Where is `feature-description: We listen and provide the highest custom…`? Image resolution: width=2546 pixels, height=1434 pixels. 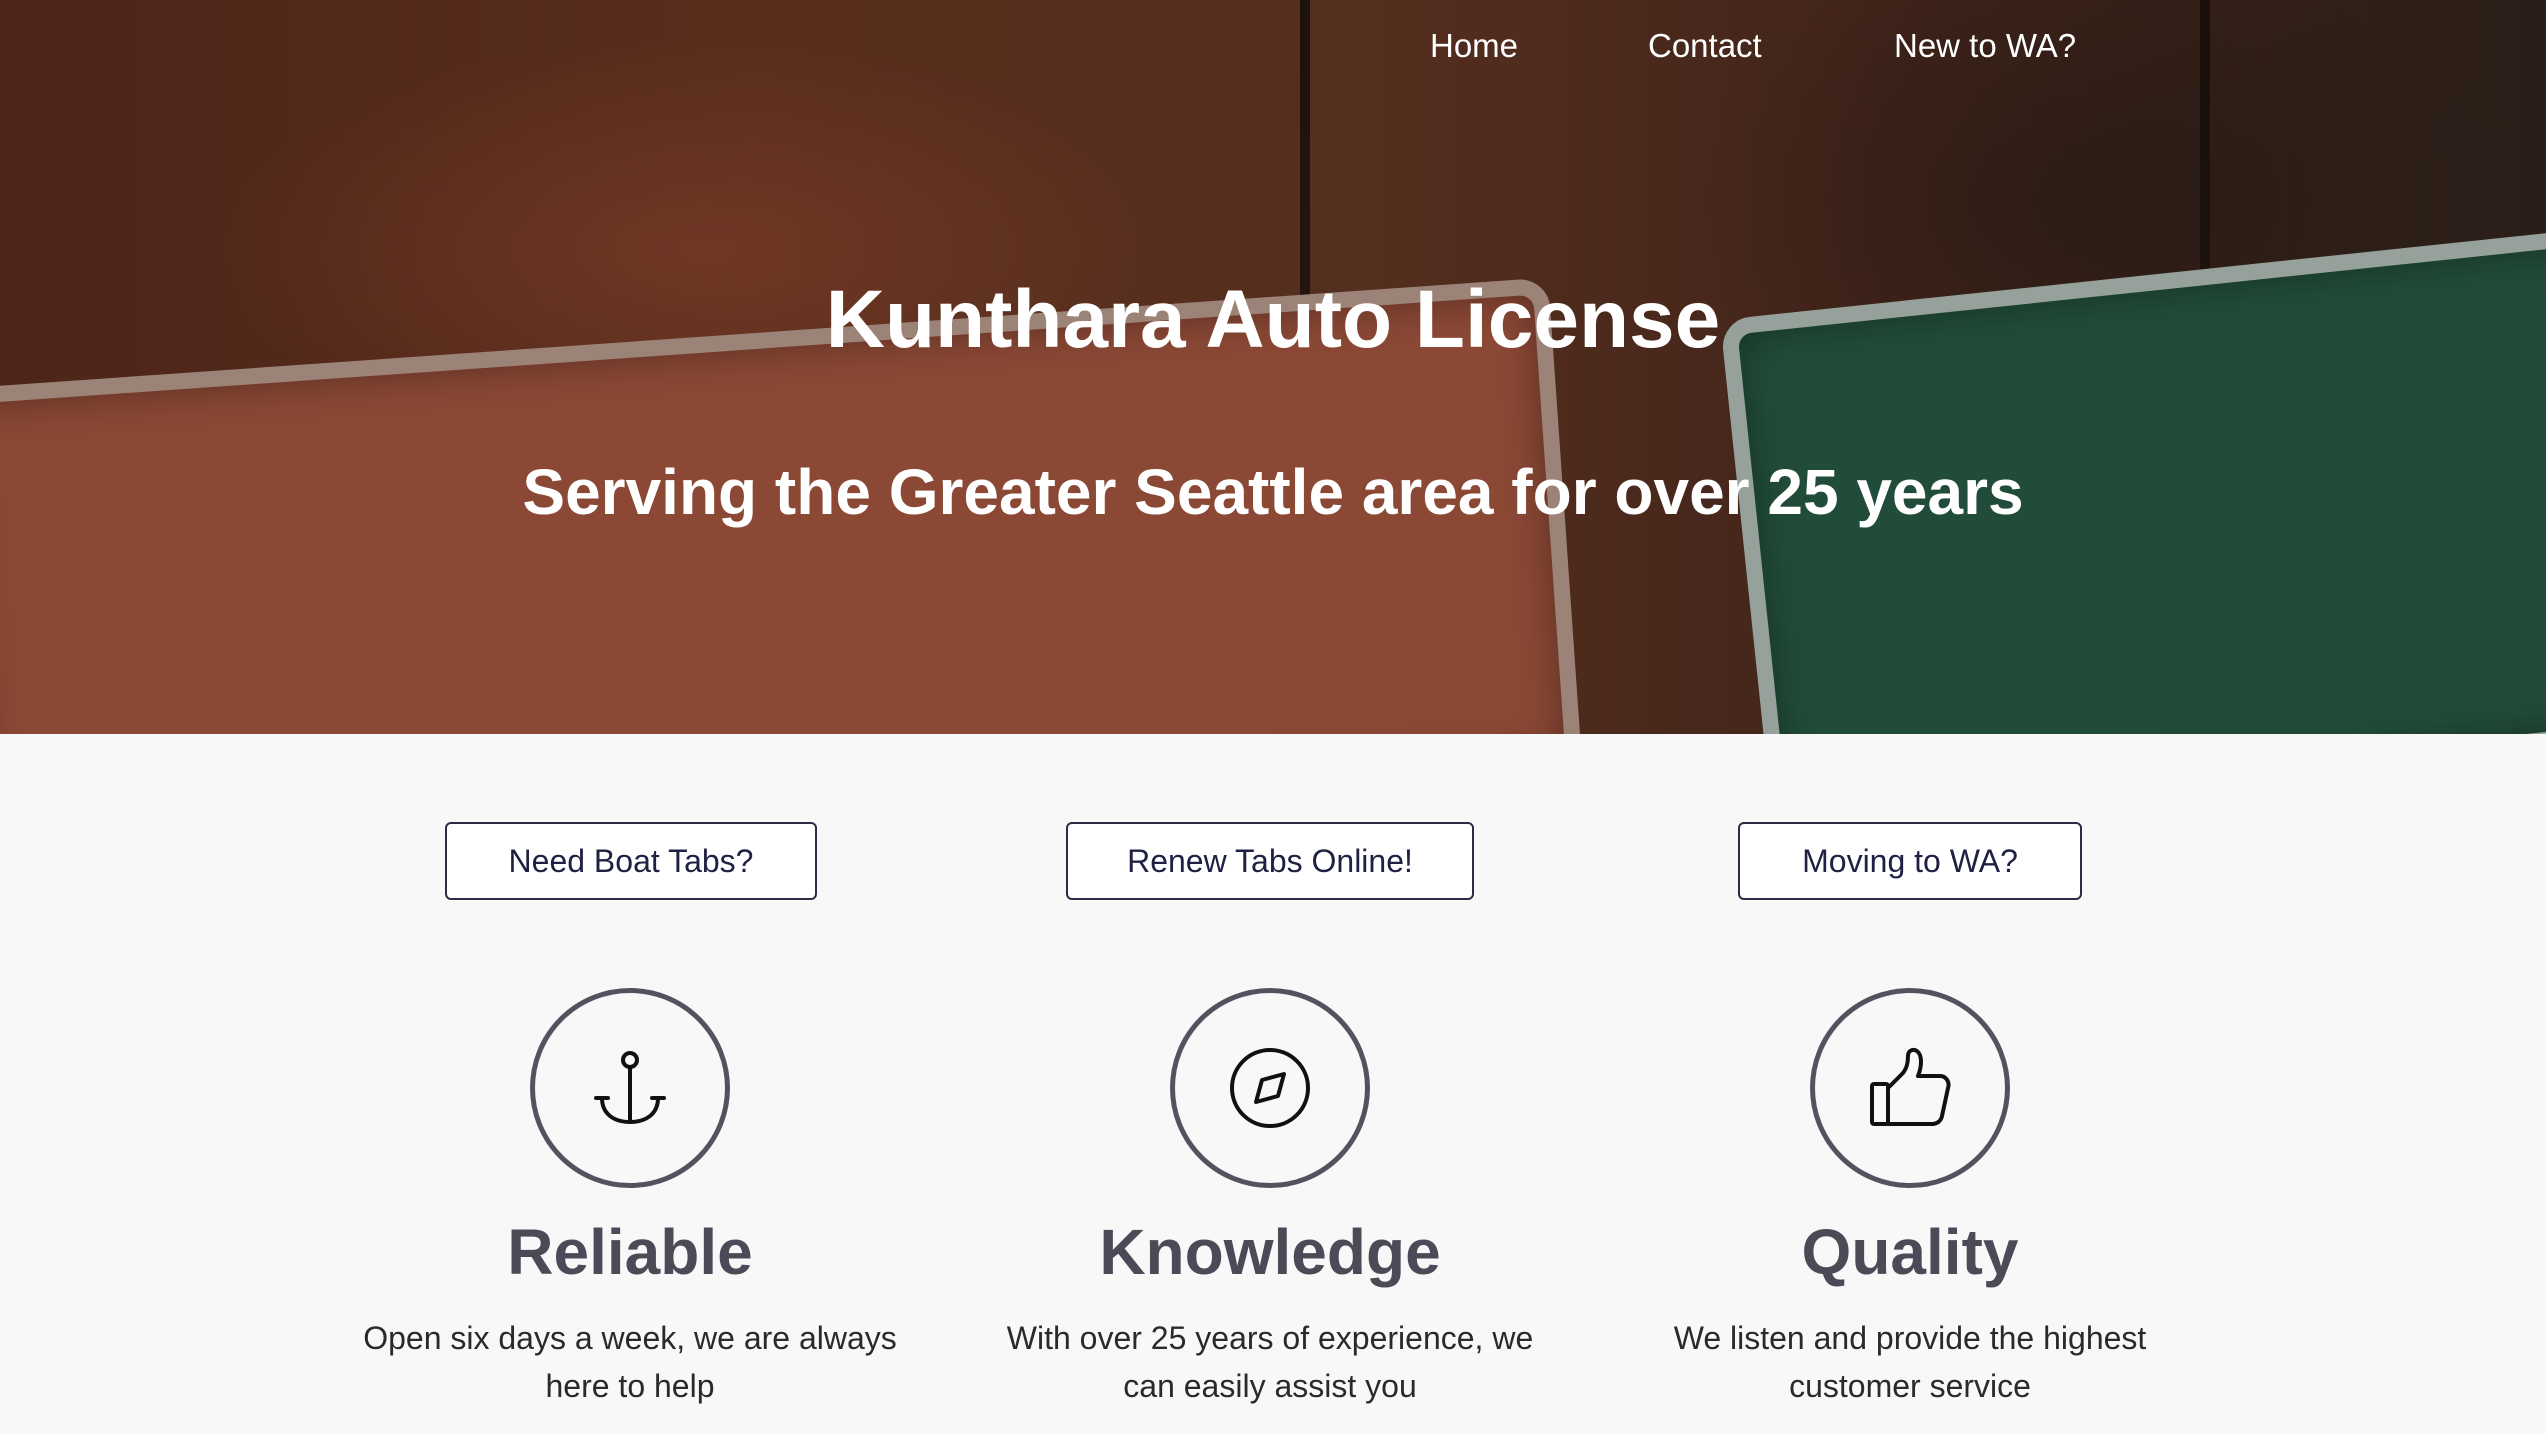 feature-description: We listen and provide the highest custom… is located at coordinates (1910, 1362).